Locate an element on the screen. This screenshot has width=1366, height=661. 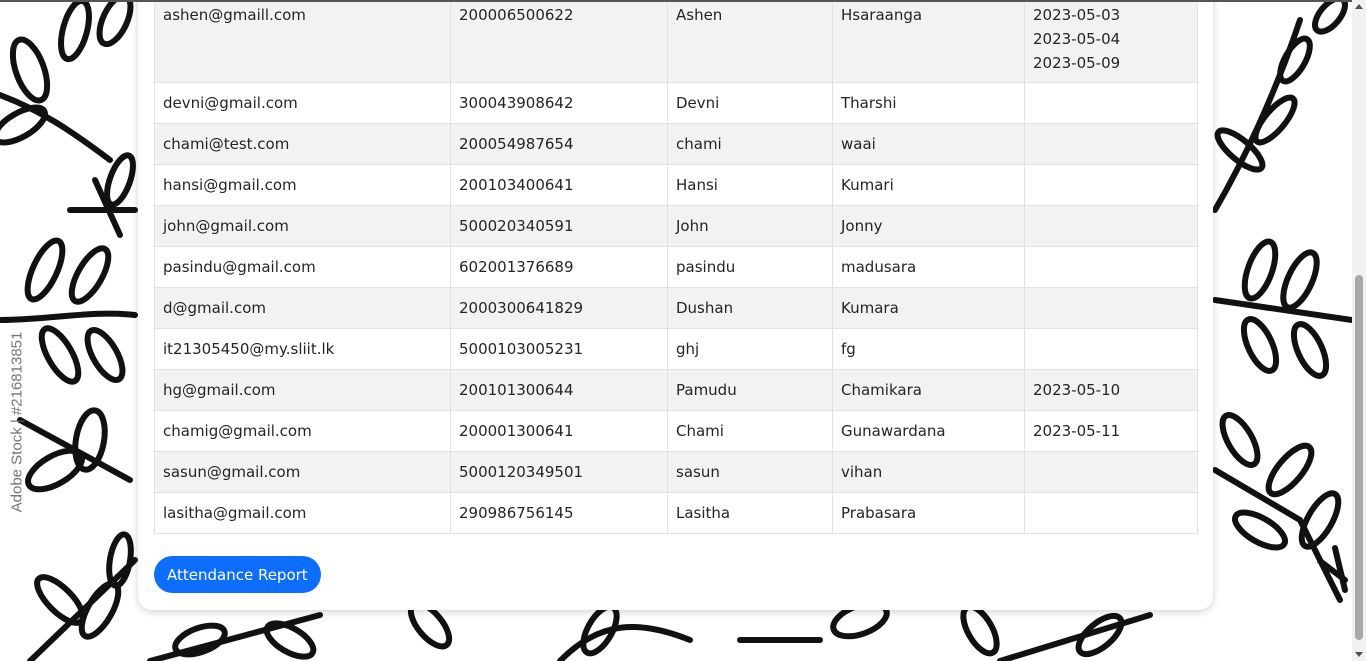
first-name-cell: John is located at coordinates (750, 226).